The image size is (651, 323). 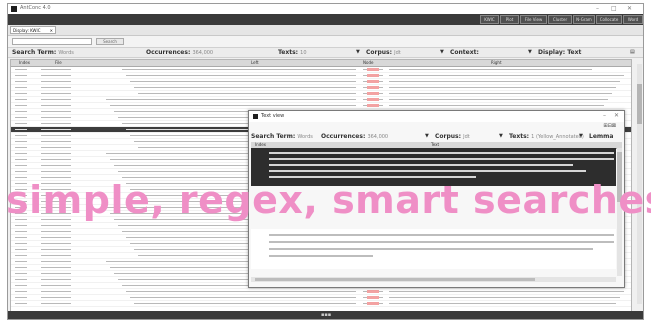 What do you see at coordinates (533, 19) in the screenshot?
I see `toolbar-button-file-view: File View` at bounding box center [533, 19].